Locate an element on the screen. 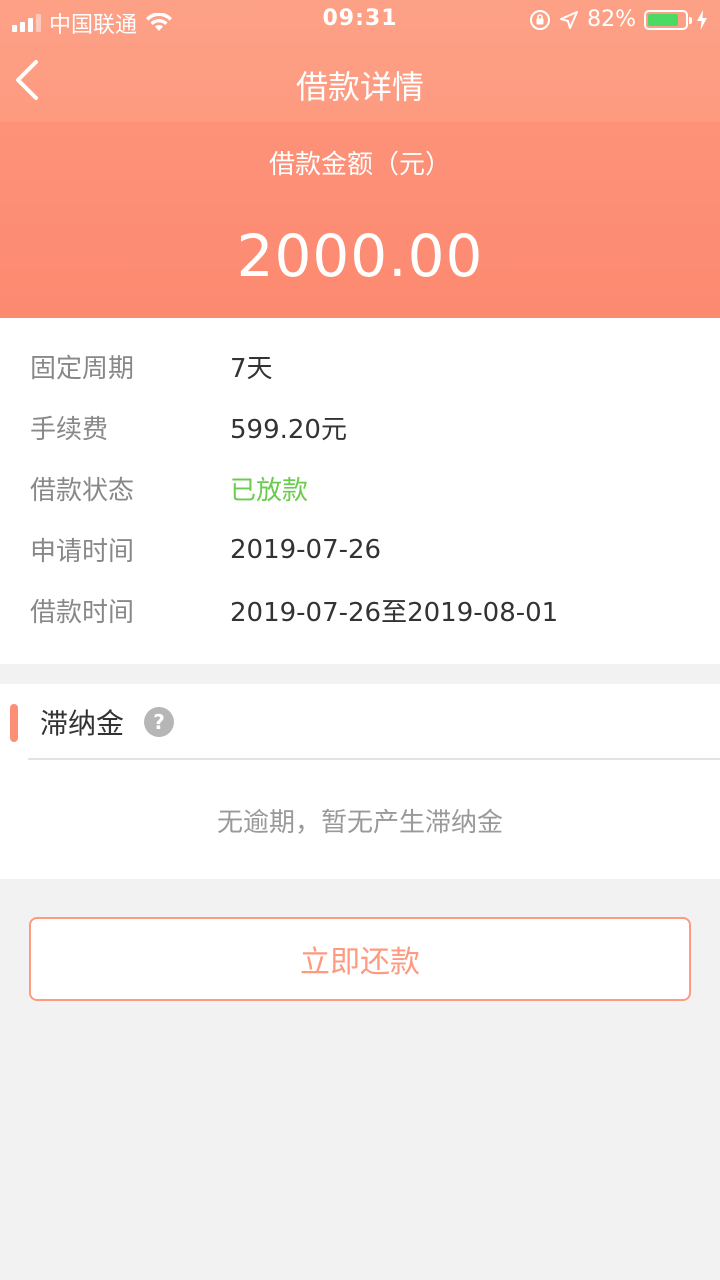 This screenshot has width=720, height=1280. info-row-status: 借款状态 已放款 is located at coordinates (360, 488).